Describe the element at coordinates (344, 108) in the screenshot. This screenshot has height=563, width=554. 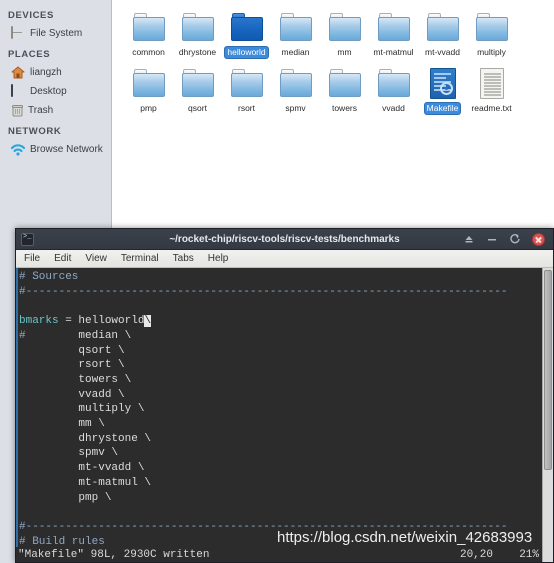
I see `file-item-label: towers` at that location.